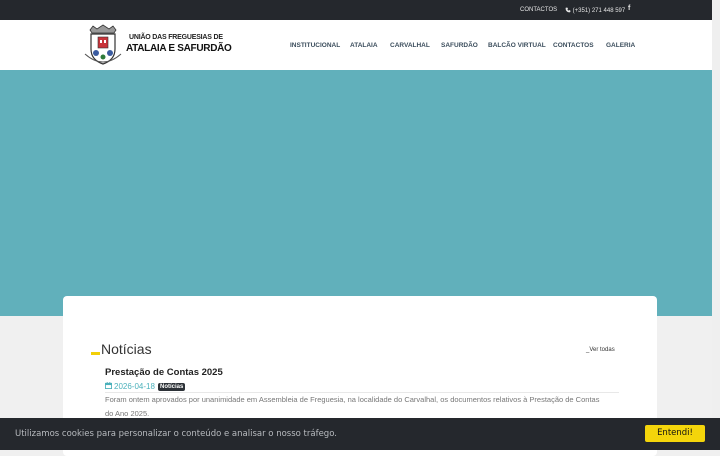 The height and width of the screenshot is (456, 720). What do you see at coordinates (629, 8) in the screenshot?
I see `facebook-icon: f` at bounding box center [629, 8].